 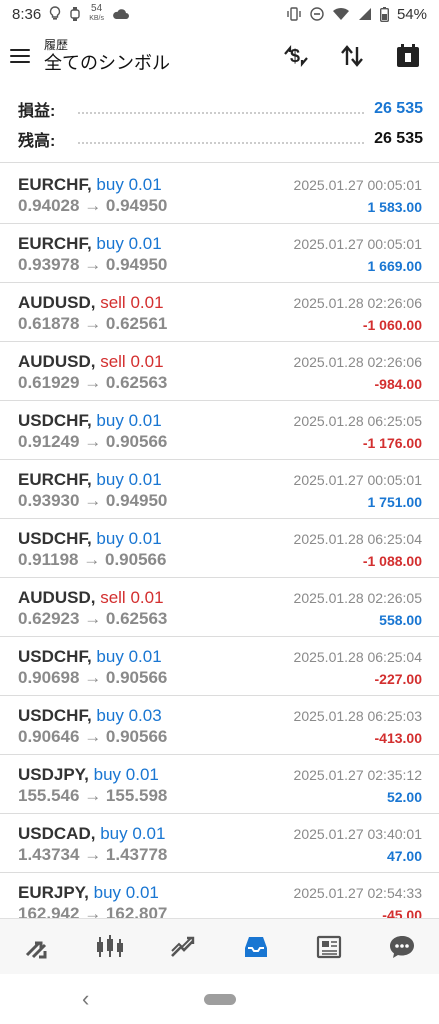 What do you see at coordinates (402, 912) in the screenshot?
I see `deal-profit: -45.00` at bounding box center [402, 912].